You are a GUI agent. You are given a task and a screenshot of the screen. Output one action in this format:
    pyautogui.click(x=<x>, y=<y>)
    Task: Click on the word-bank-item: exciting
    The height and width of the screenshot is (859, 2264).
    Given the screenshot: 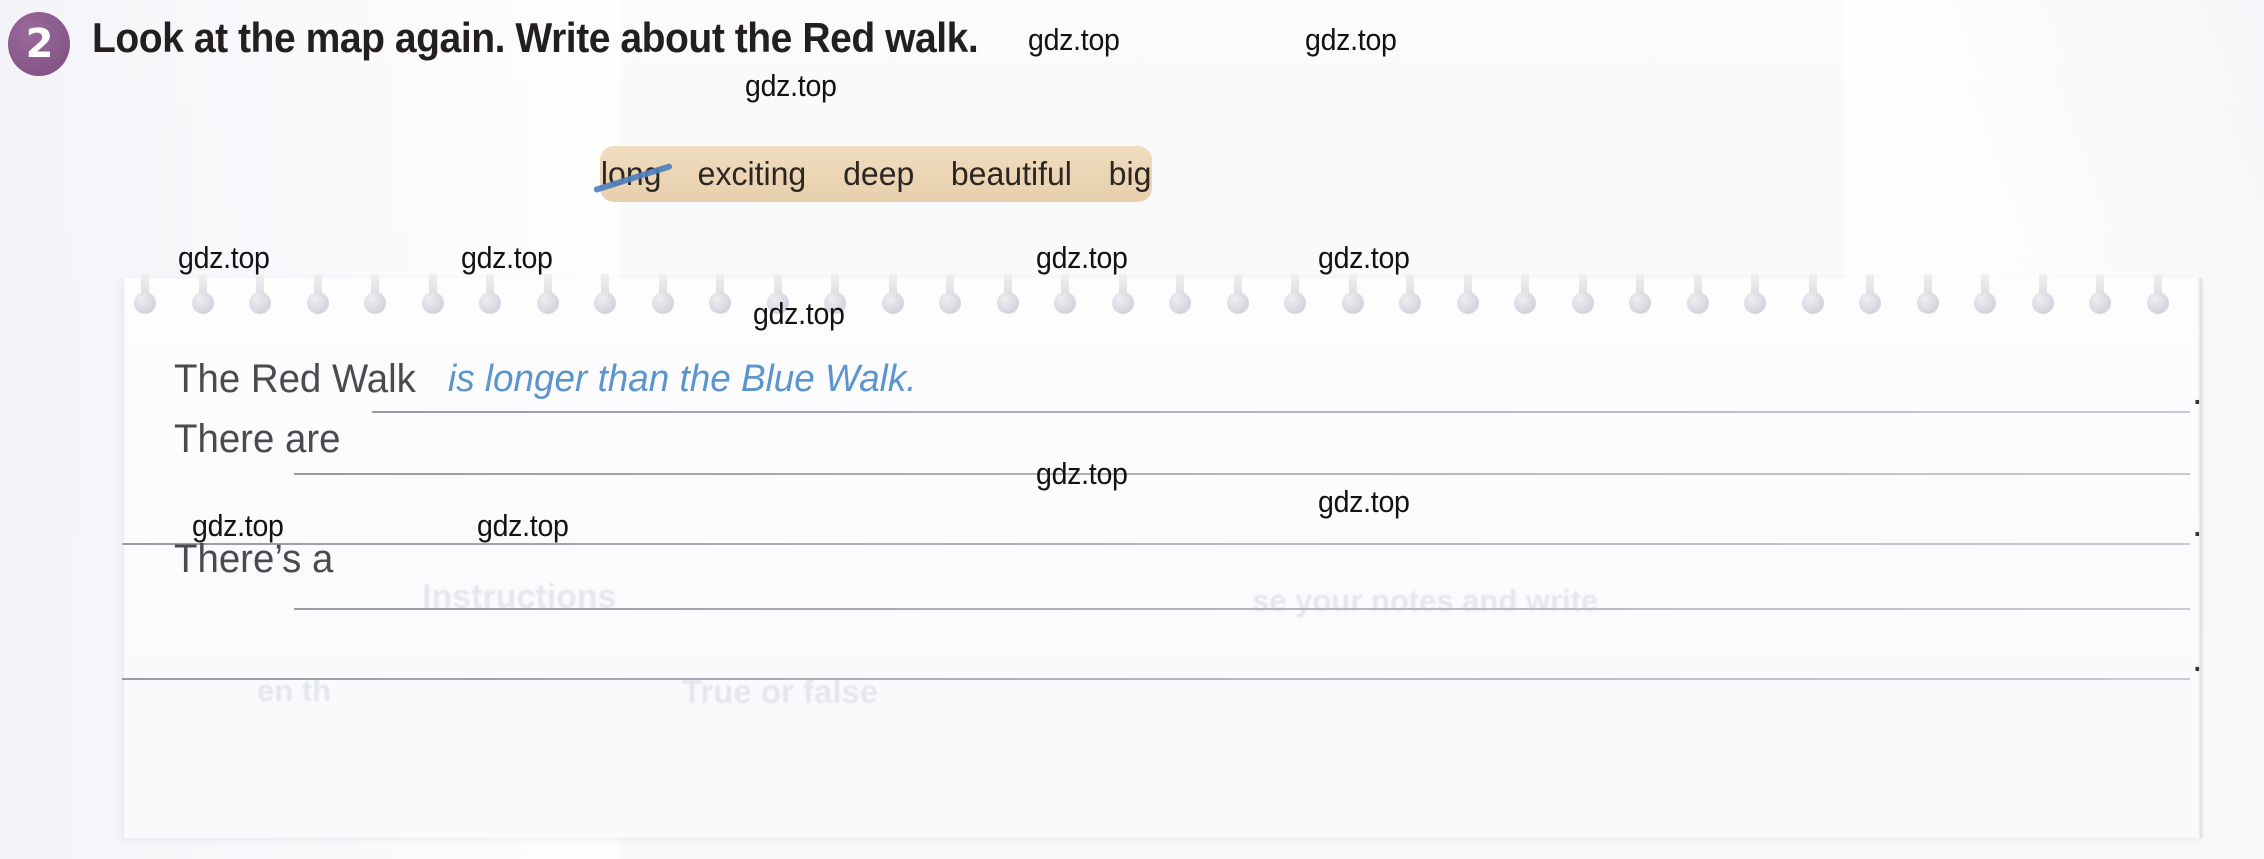 What is the action you would take?
    pyautogui.click(x=752, y=174)
    